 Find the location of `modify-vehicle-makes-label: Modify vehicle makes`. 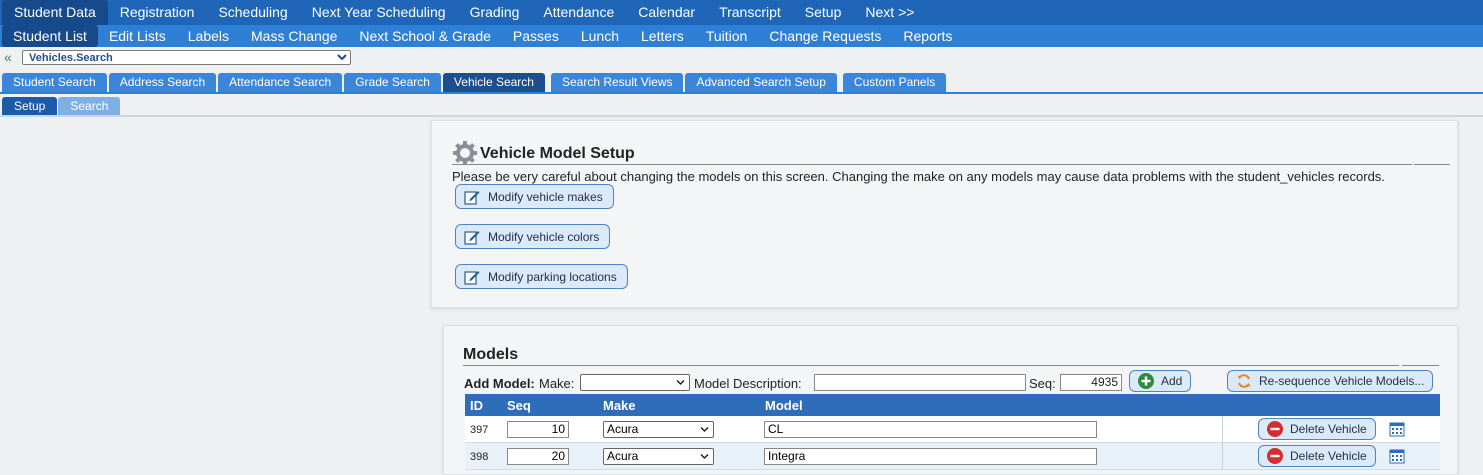

modify-vehicle-makes-label: Modify vehicle makes is located at coordinates (545, 196).